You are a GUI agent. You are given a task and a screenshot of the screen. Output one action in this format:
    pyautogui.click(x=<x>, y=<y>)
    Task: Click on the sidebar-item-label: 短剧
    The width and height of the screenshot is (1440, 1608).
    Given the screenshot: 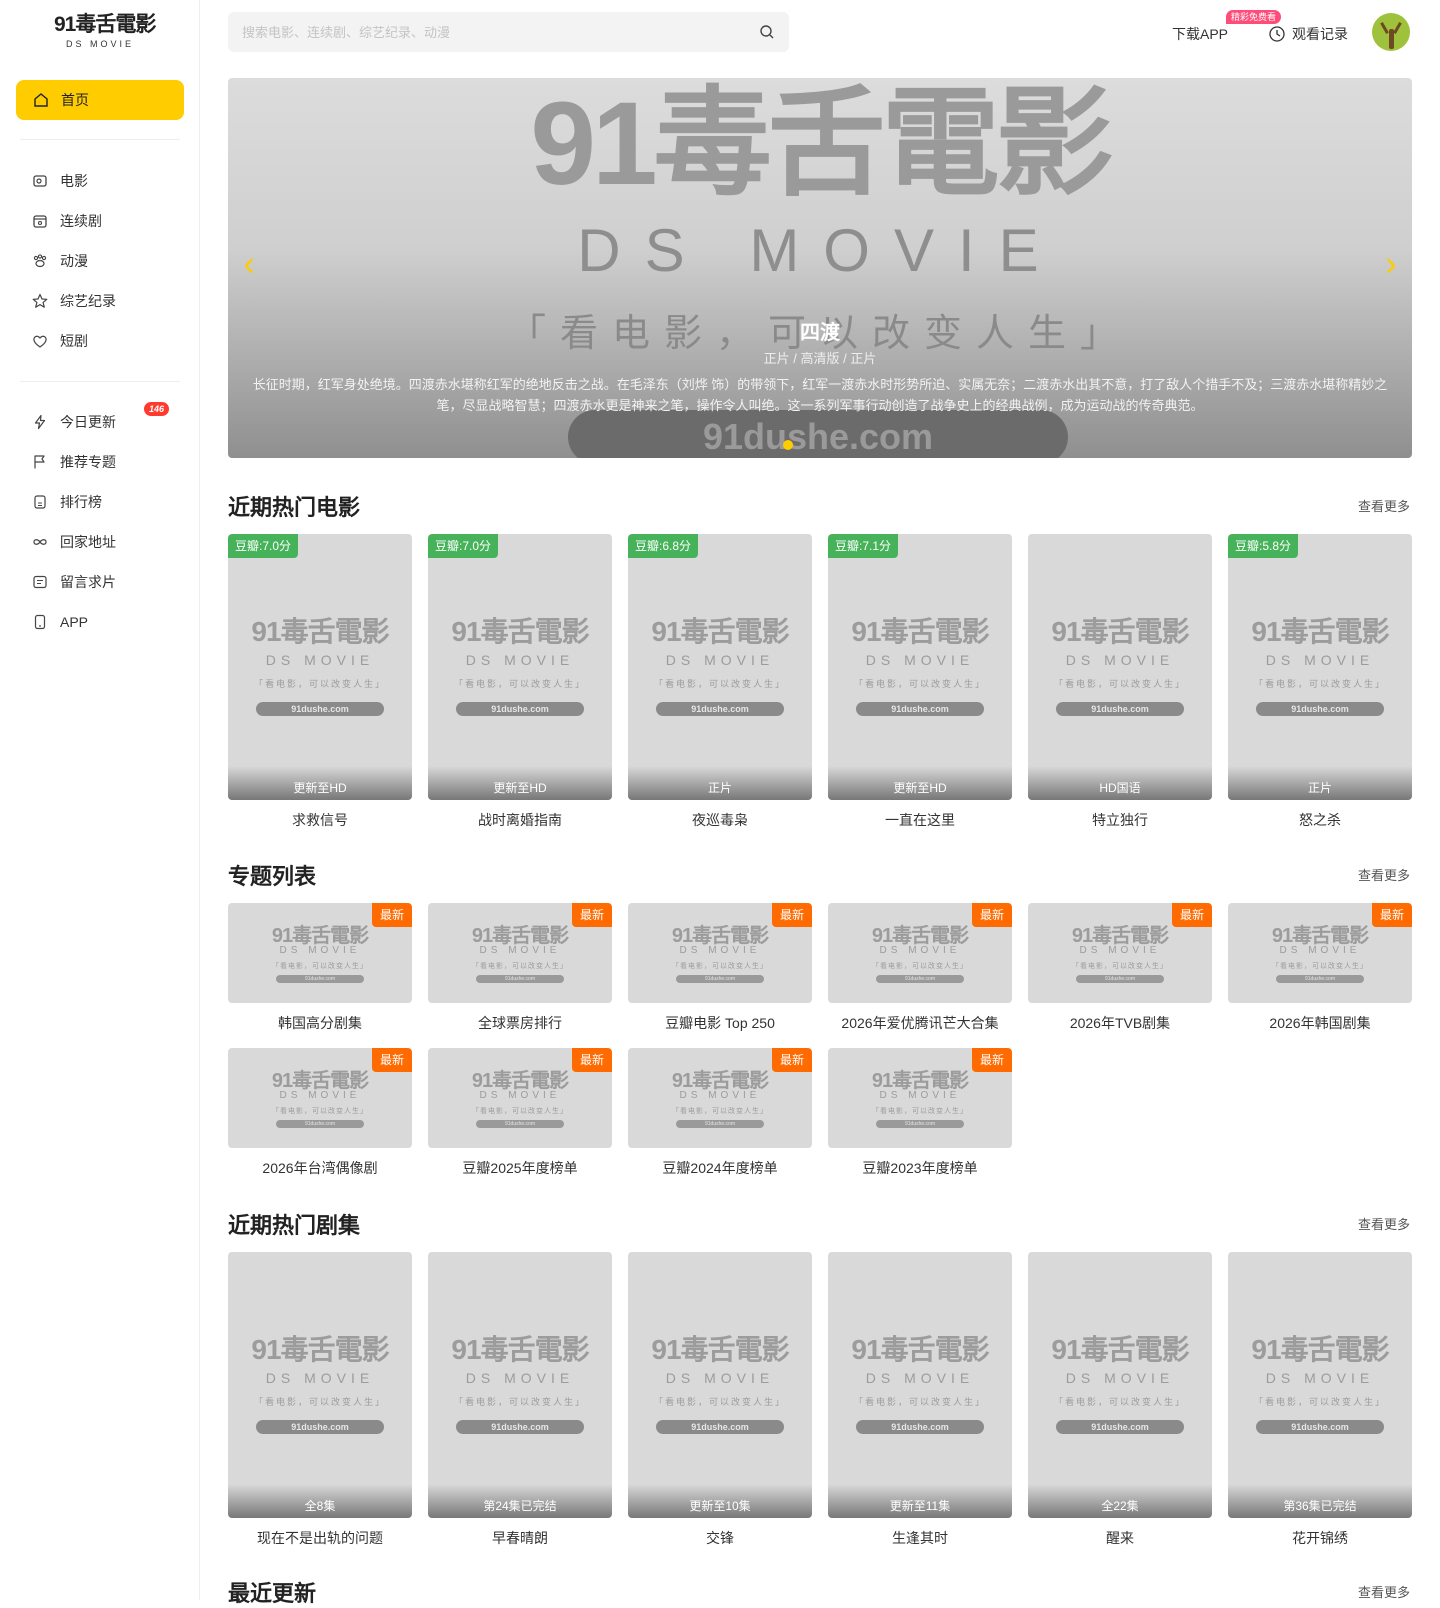 What is the action you would take?
    pyautogui.click(x=74, y=341)
    